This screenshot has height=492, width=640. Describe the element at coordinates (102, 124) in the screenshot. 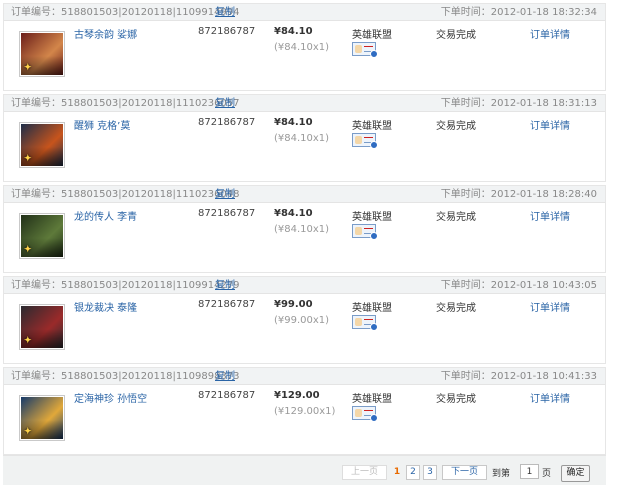

I see `item-title-link: 醒狮 克格’莫` at that location.